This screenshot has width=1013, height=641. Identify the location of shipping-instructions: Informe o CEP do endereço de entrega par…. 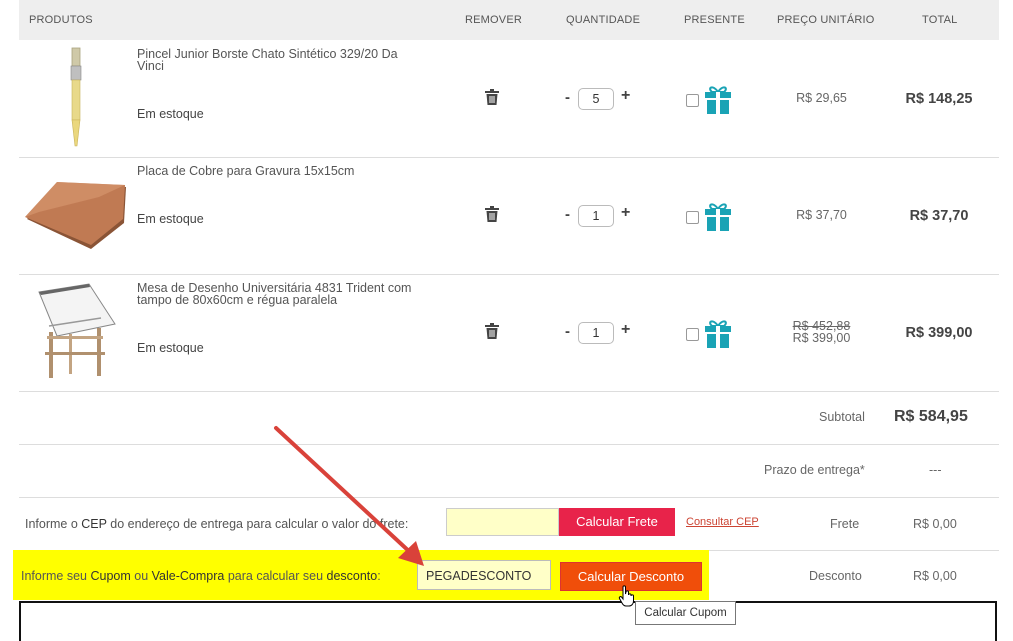
(216, 524).